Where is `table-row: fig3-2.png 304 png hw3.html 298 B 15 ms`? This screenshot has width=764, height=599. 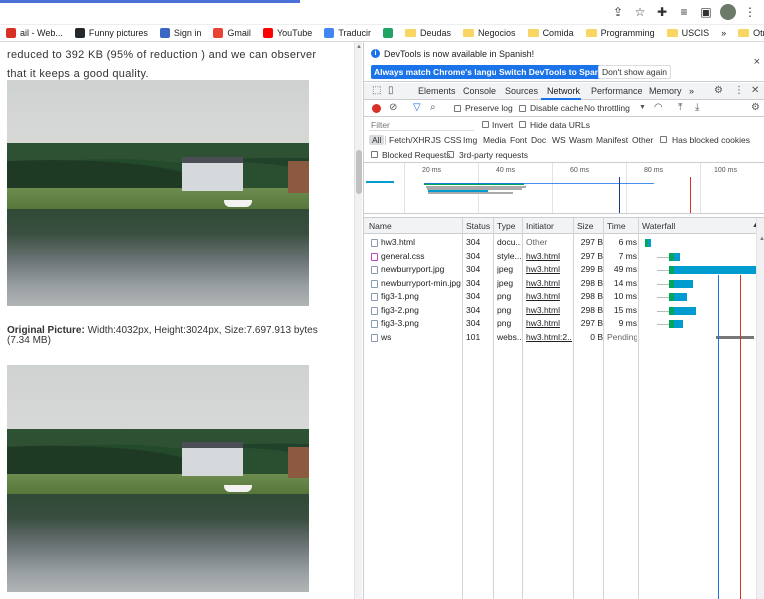
table-row: fig3-2.png 304 png hw3.html 298 B 15 ms is located at coordinates (560, 310).